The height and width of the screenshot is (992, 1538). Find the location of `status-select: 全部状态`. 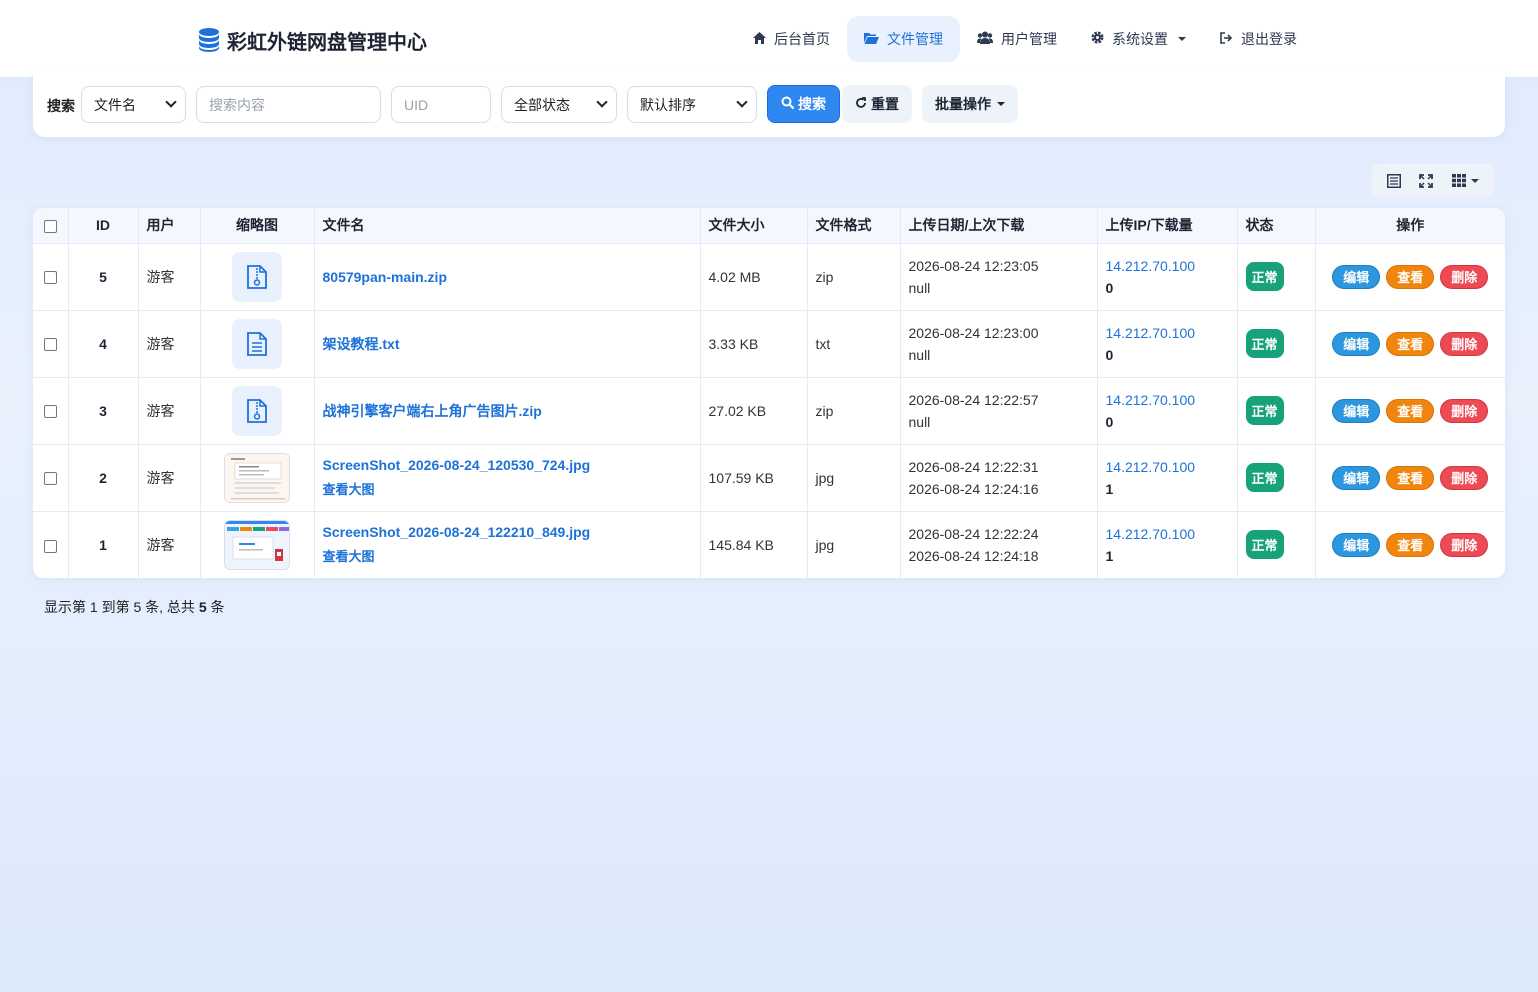

status-select: 全部状态 is located at coordinates (559, 104).